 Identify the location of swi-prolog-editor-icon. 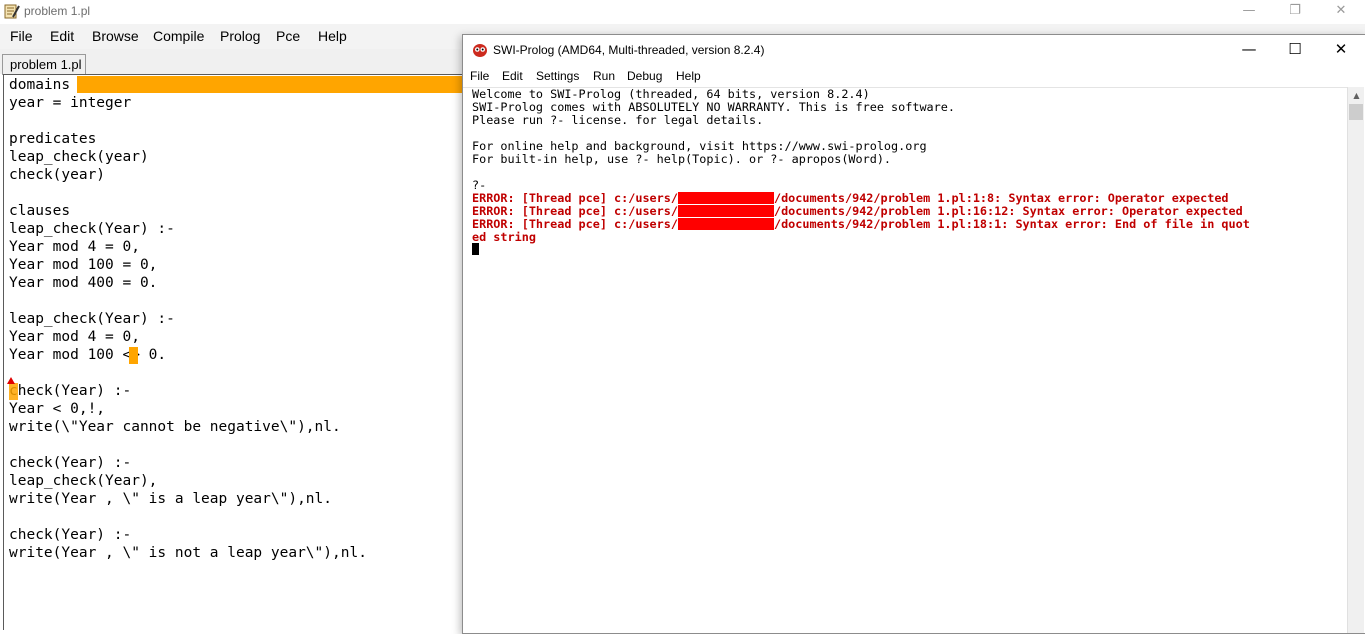
(12, 11).